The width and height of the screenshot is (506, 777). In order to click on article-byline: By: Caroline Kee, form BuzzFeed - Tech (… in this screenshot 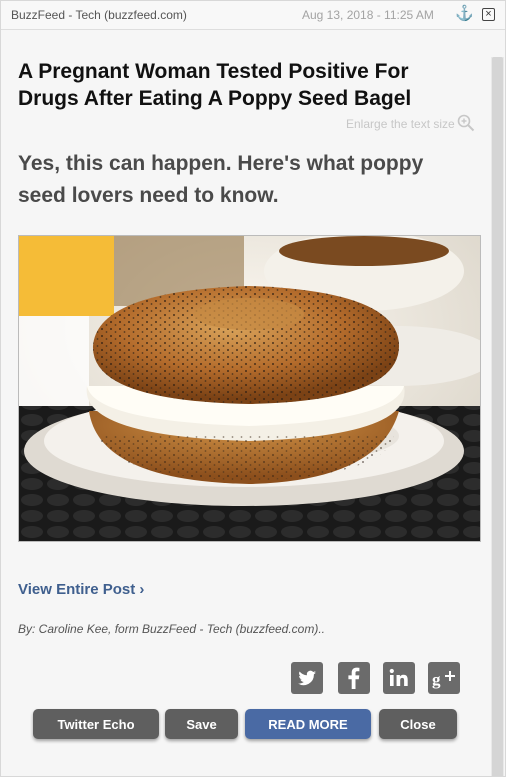, I will do `click(172, 629)`.